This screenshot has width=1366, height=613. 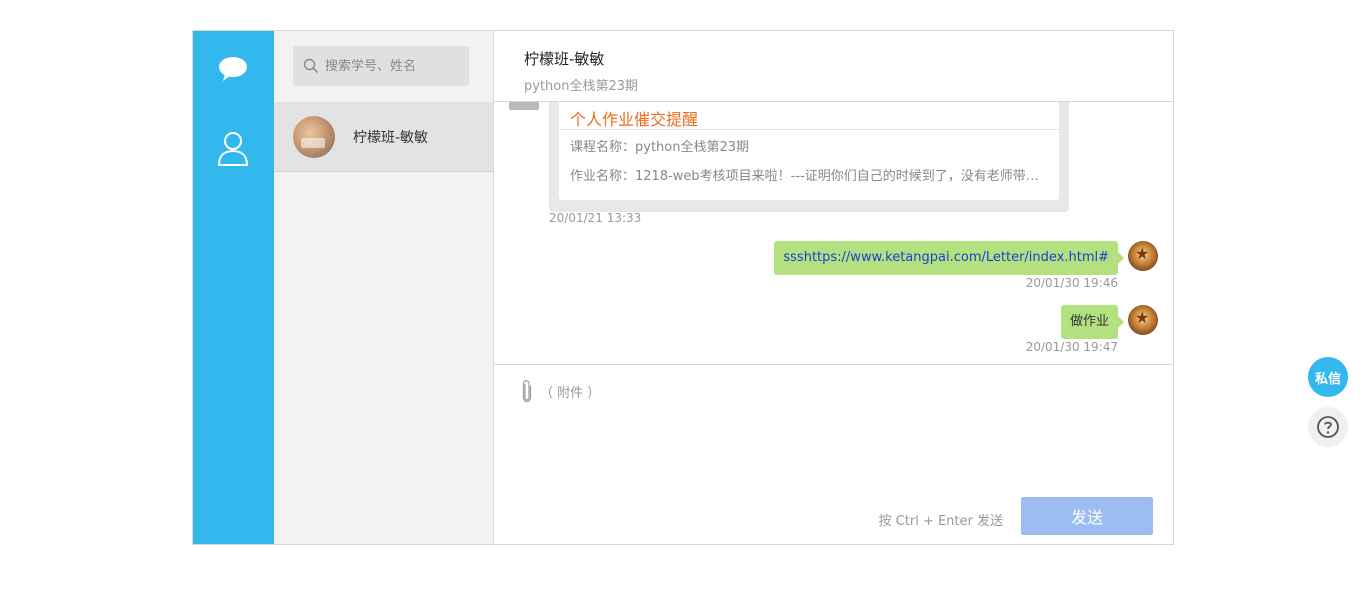 I want to click on send-hint: 按 Ctrl + Enter 发送, so click(x=940, y=521).